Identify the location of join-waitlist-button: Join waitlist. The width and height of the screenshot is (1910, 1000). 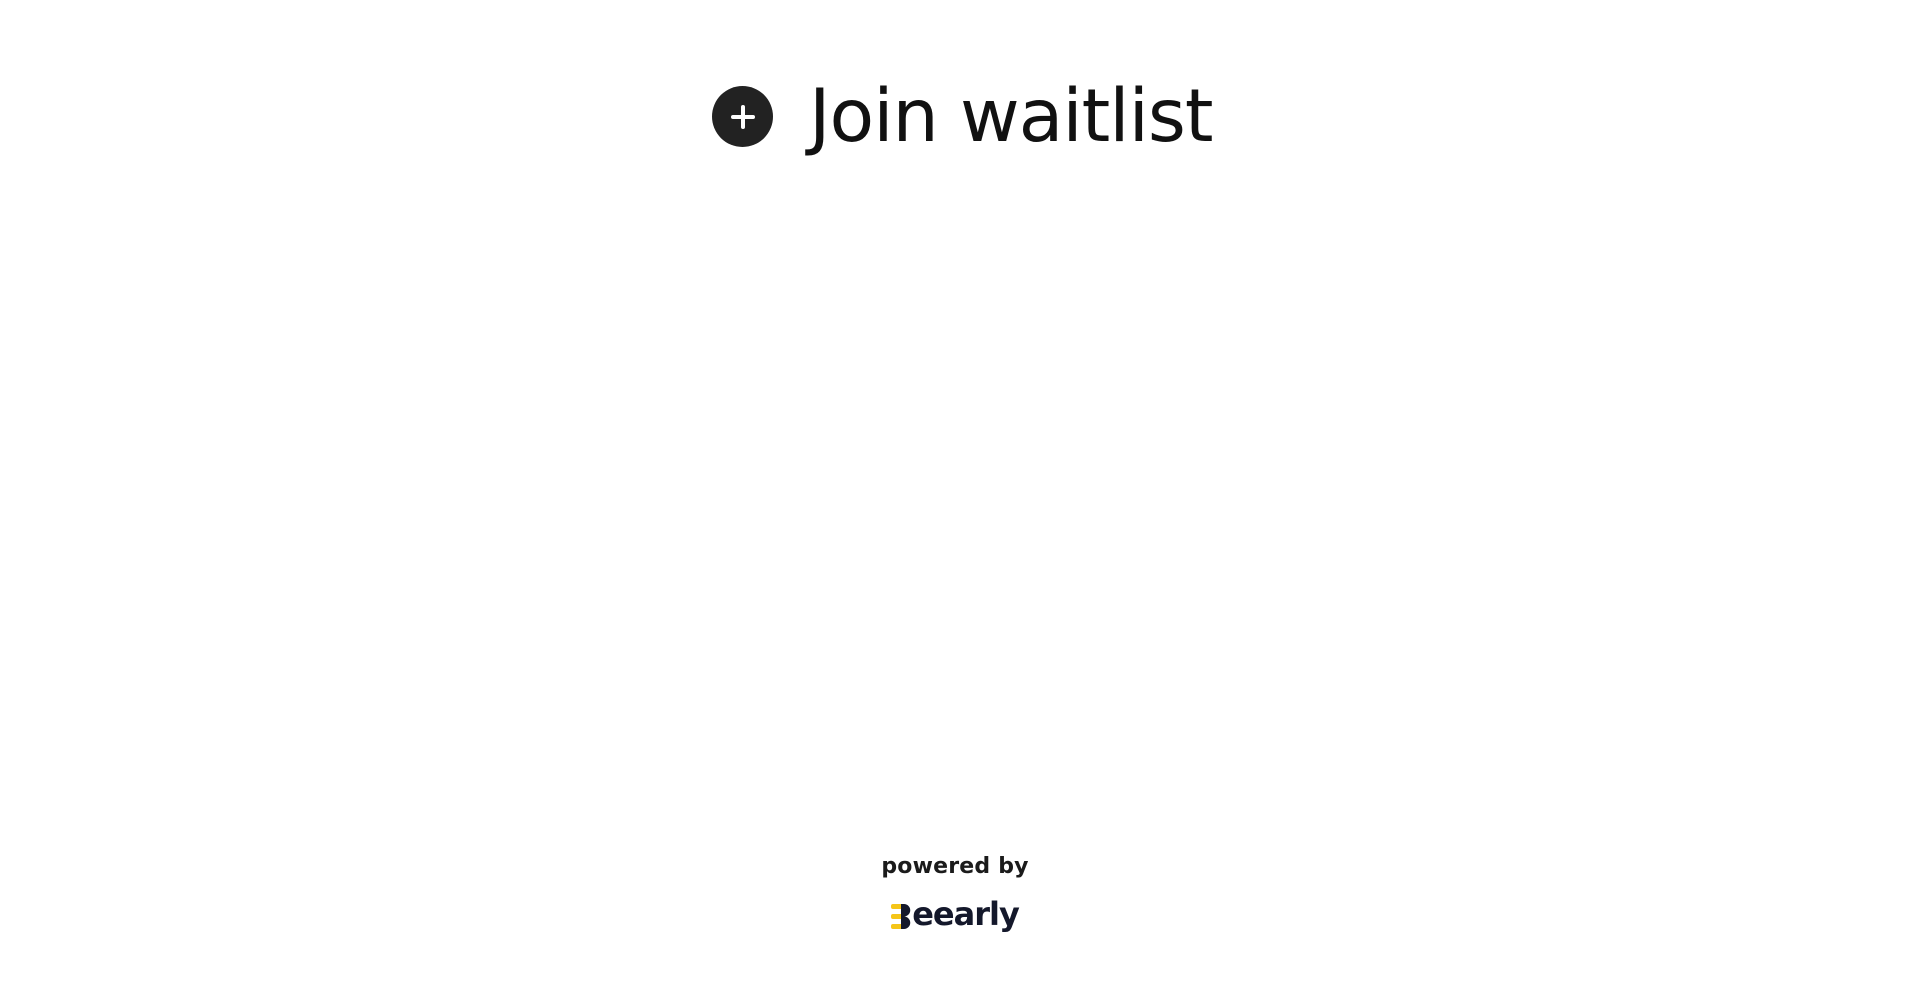
(963, 116).